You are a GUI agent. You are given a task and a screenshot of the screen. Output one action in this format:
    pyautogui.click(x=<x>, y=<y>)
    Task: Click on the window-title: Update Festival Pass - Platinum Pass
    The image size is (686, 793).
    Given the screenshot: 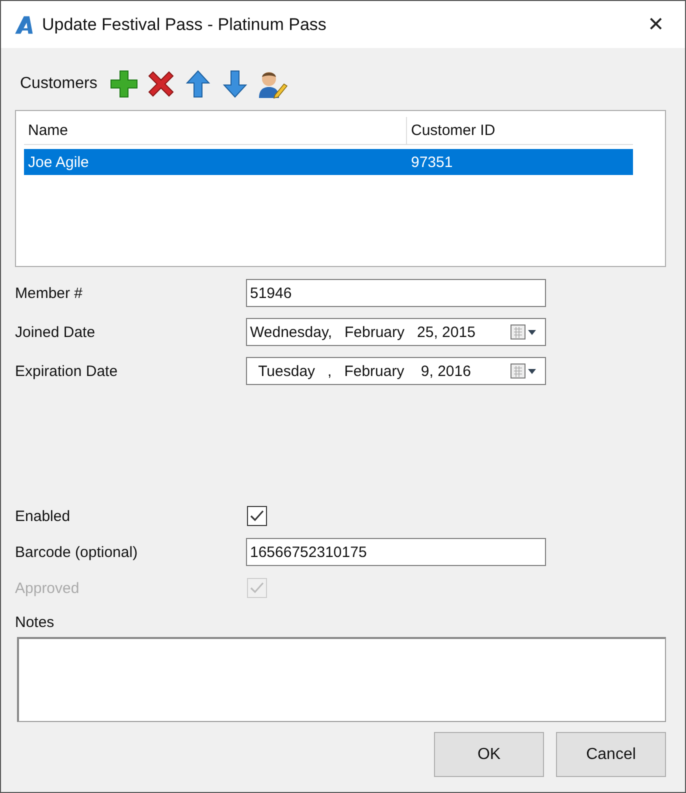 What is the action you would take?
    pyautogui.click(x=184, y=24)
    